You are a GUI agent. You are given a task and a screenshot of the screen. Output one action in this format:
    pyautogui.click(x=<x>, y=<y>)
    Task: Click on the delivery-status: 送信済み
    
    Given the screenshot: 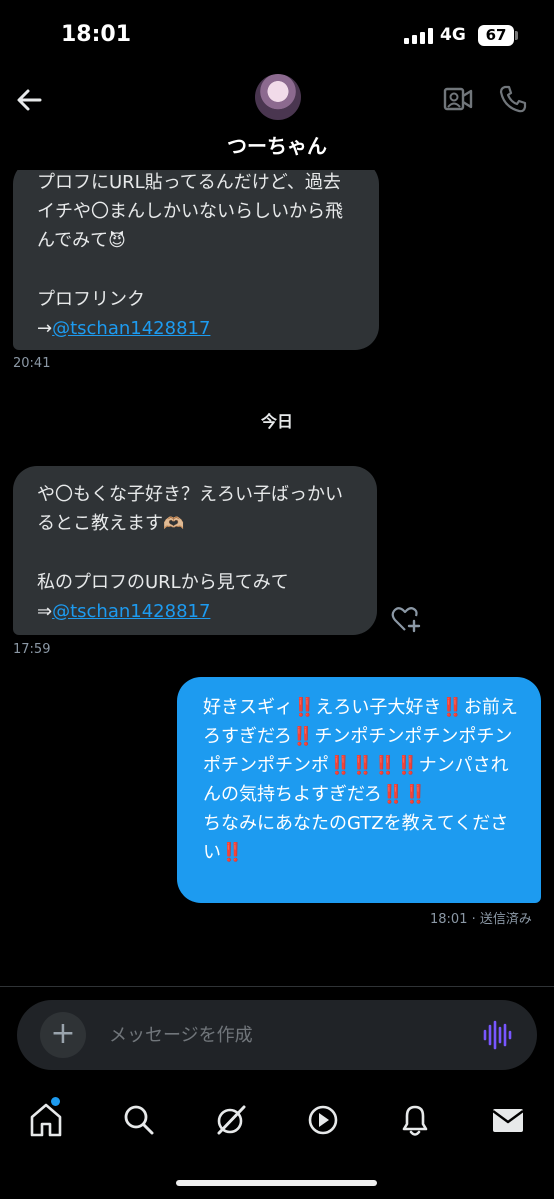 What is the action you would take?
    pyautogui.click(x=505, y=919)
    